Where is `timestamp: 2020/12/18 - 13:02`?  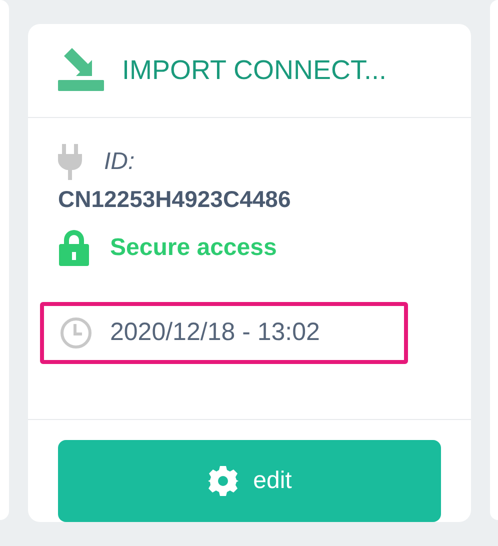
timestamp: 2020/12/18 - 13:02 is located at coordinates (215, 332).